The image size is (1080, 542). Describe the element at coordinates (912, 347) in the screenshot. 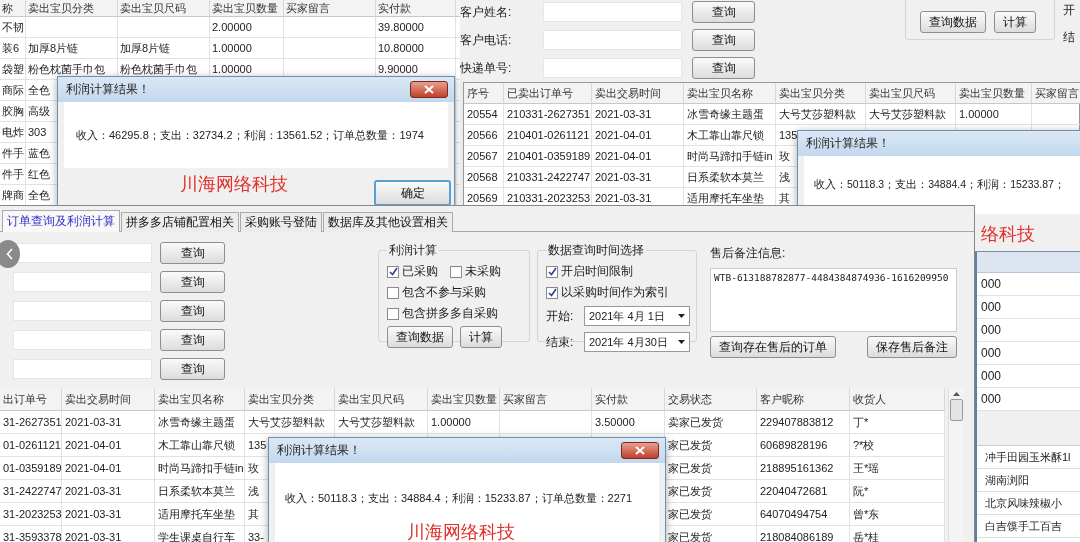

I see `action-button: 保存售后备注` at that location.